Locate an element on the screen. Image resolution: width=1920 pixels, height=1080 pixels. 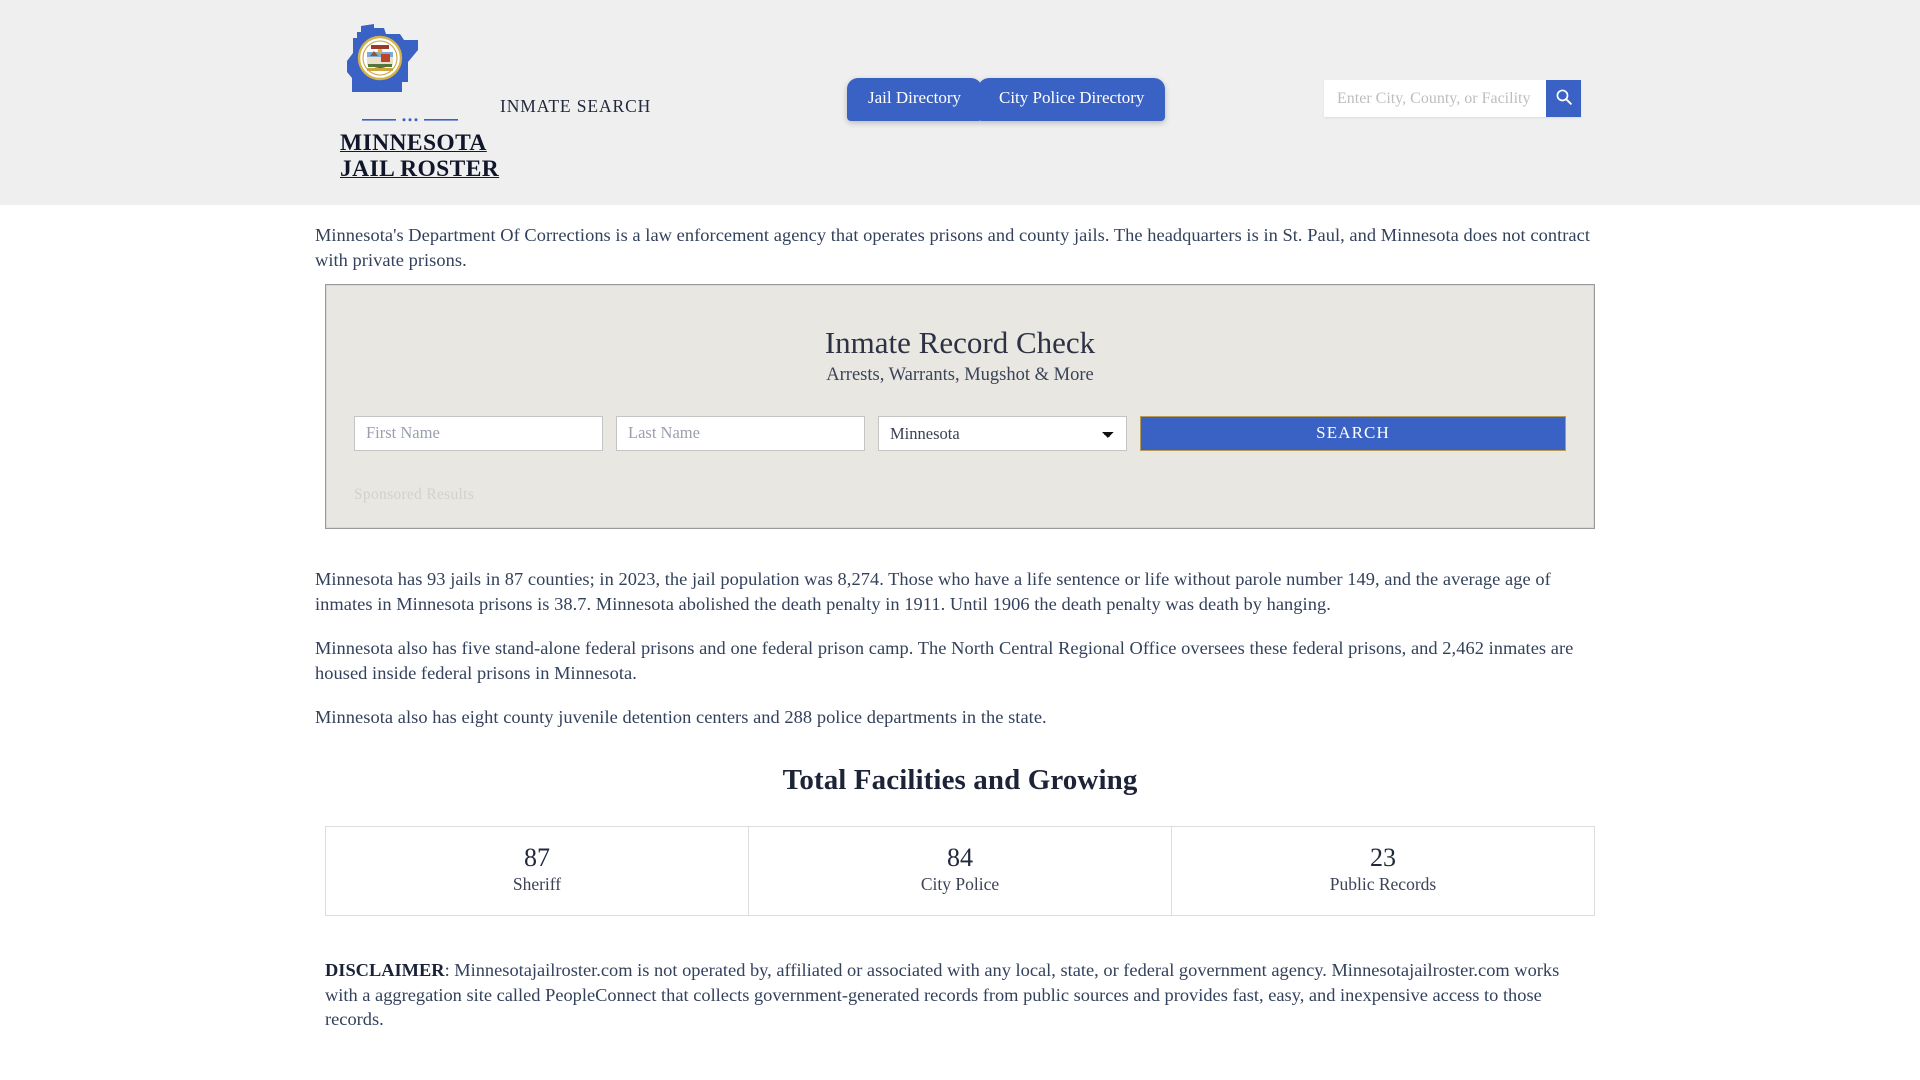
last-name-input is located at coordinates (740, 433).